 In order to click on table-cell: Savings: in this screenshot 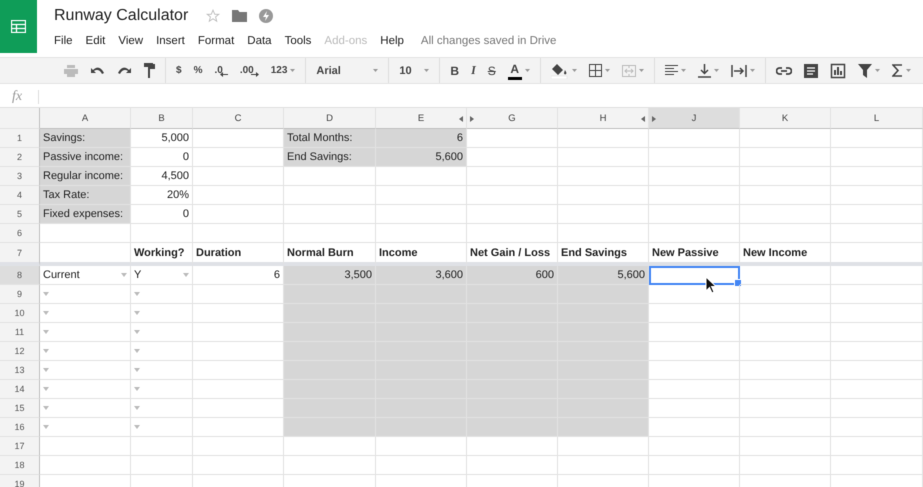, I will do `click(85, 138)`.